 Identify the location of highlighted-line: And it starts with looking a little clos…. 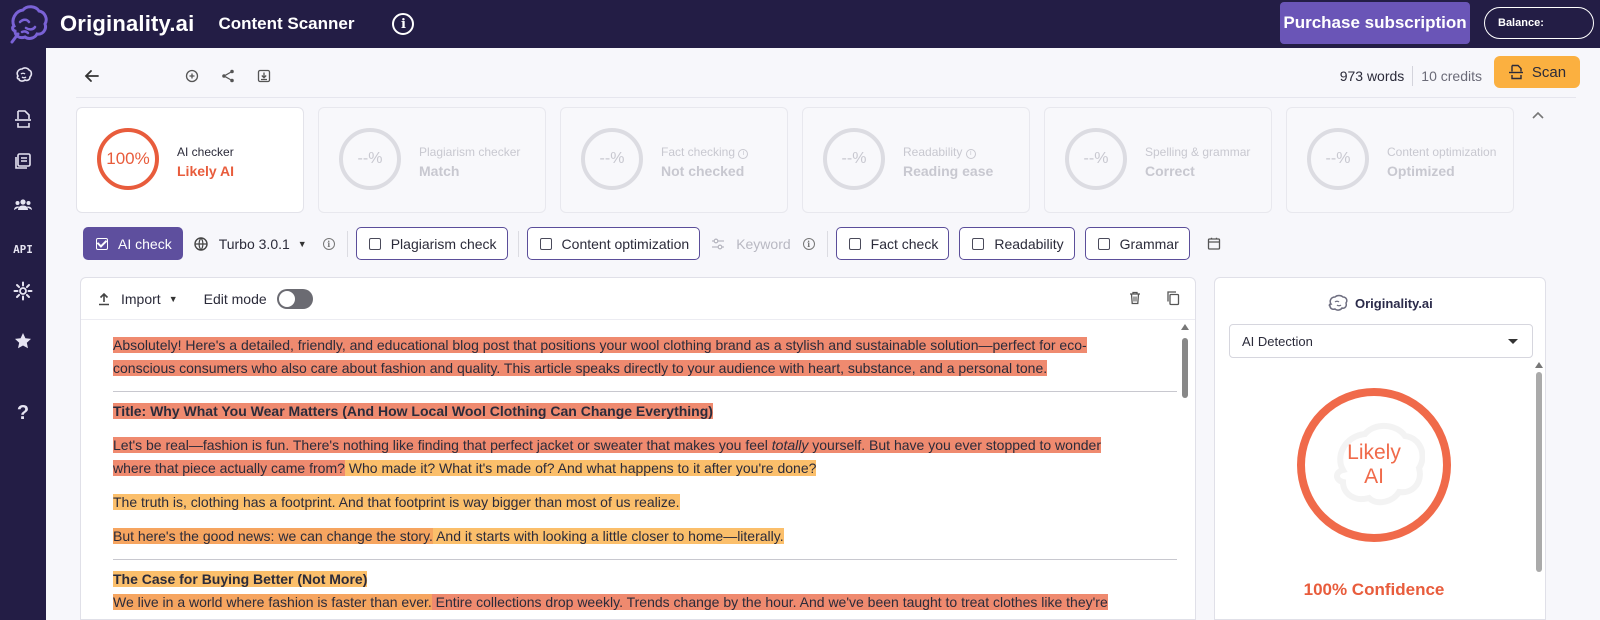
(608, 536).